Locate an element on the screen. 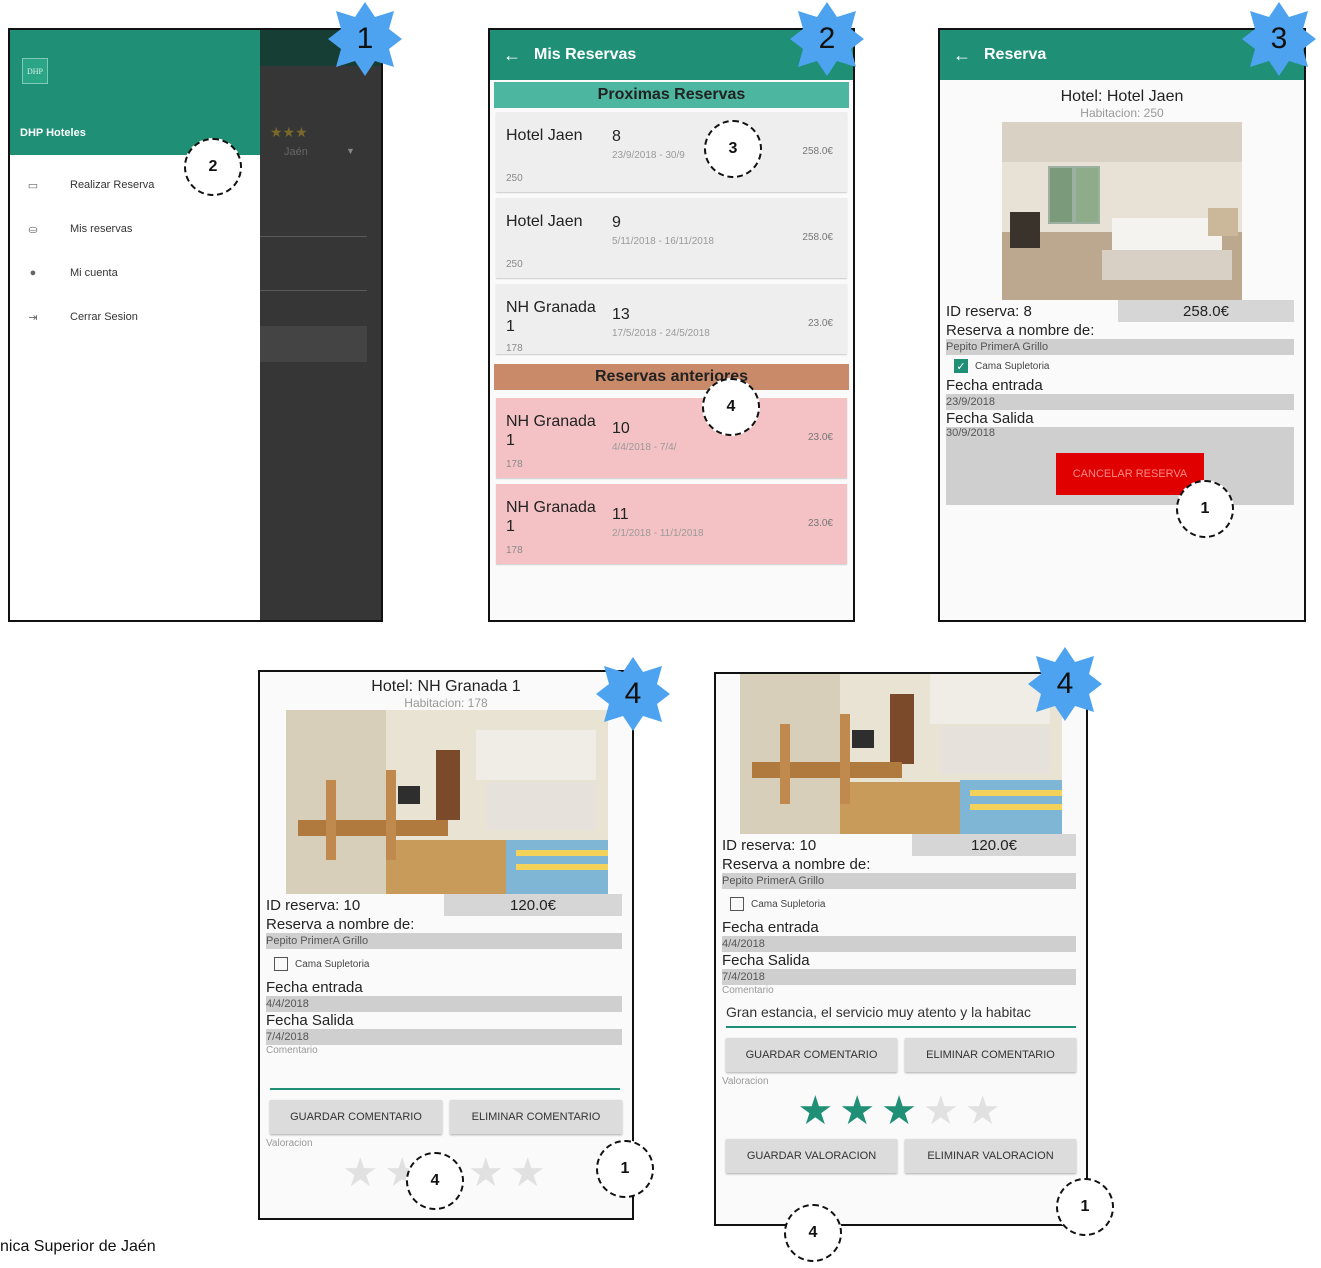 The width and height of the screenshot is (1321, 1268). menu-item-mis-reservas: ⛀ Mis reservas is located at coordinates (135, 229).